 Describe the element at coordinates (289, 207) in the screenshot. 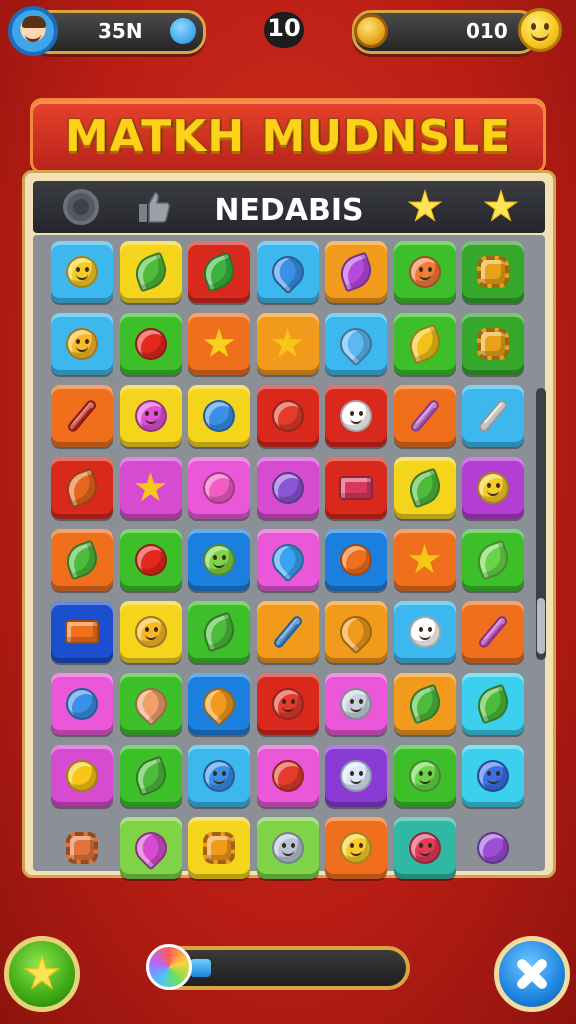

I see `board-header: NEDABIS` at that location.